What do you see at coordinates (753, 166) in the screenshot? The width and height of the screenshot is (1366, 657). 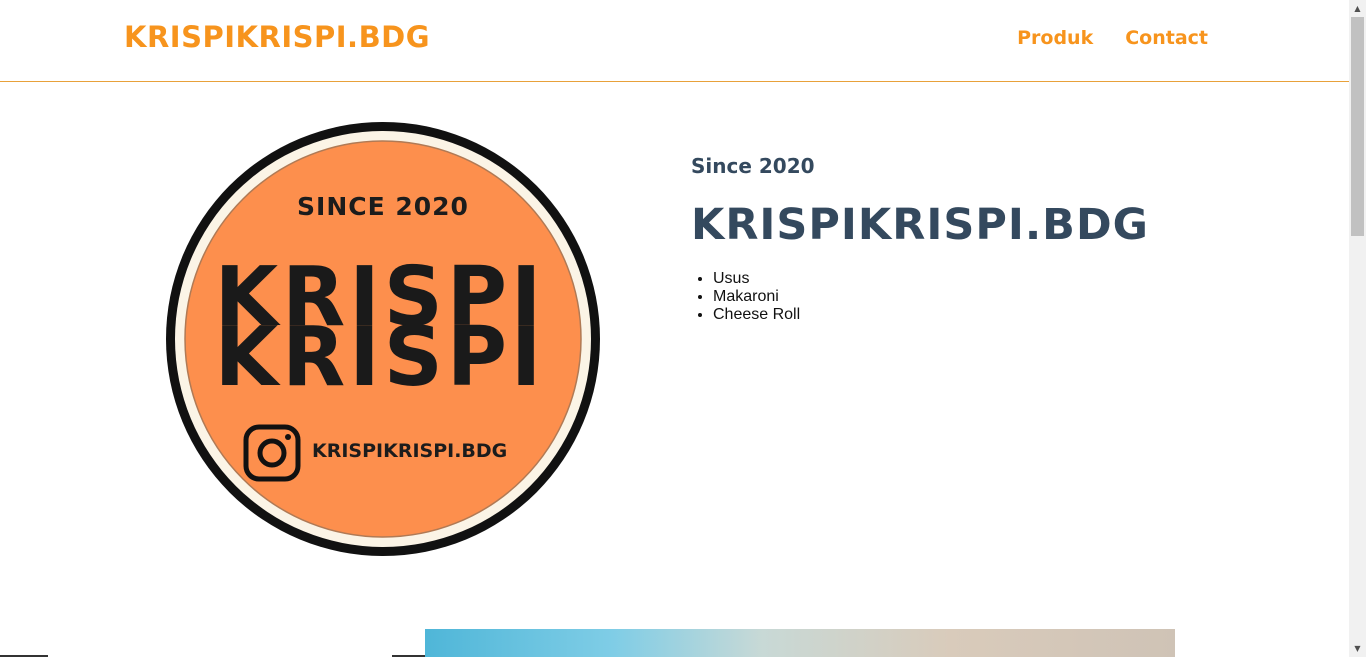 I see `since-label: Since 2020` at bounding box center [753, 166].